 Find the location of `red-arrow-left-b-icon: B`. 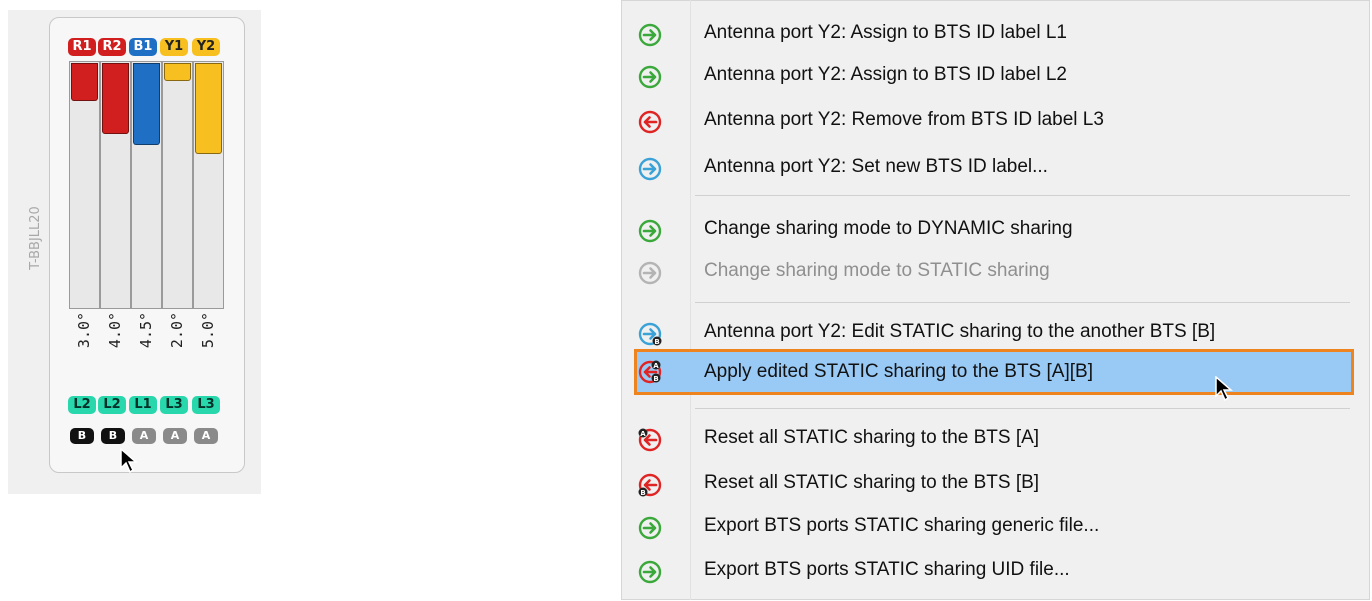

red-arrow-left-b-icon: B is located at coordinates (650, 485).